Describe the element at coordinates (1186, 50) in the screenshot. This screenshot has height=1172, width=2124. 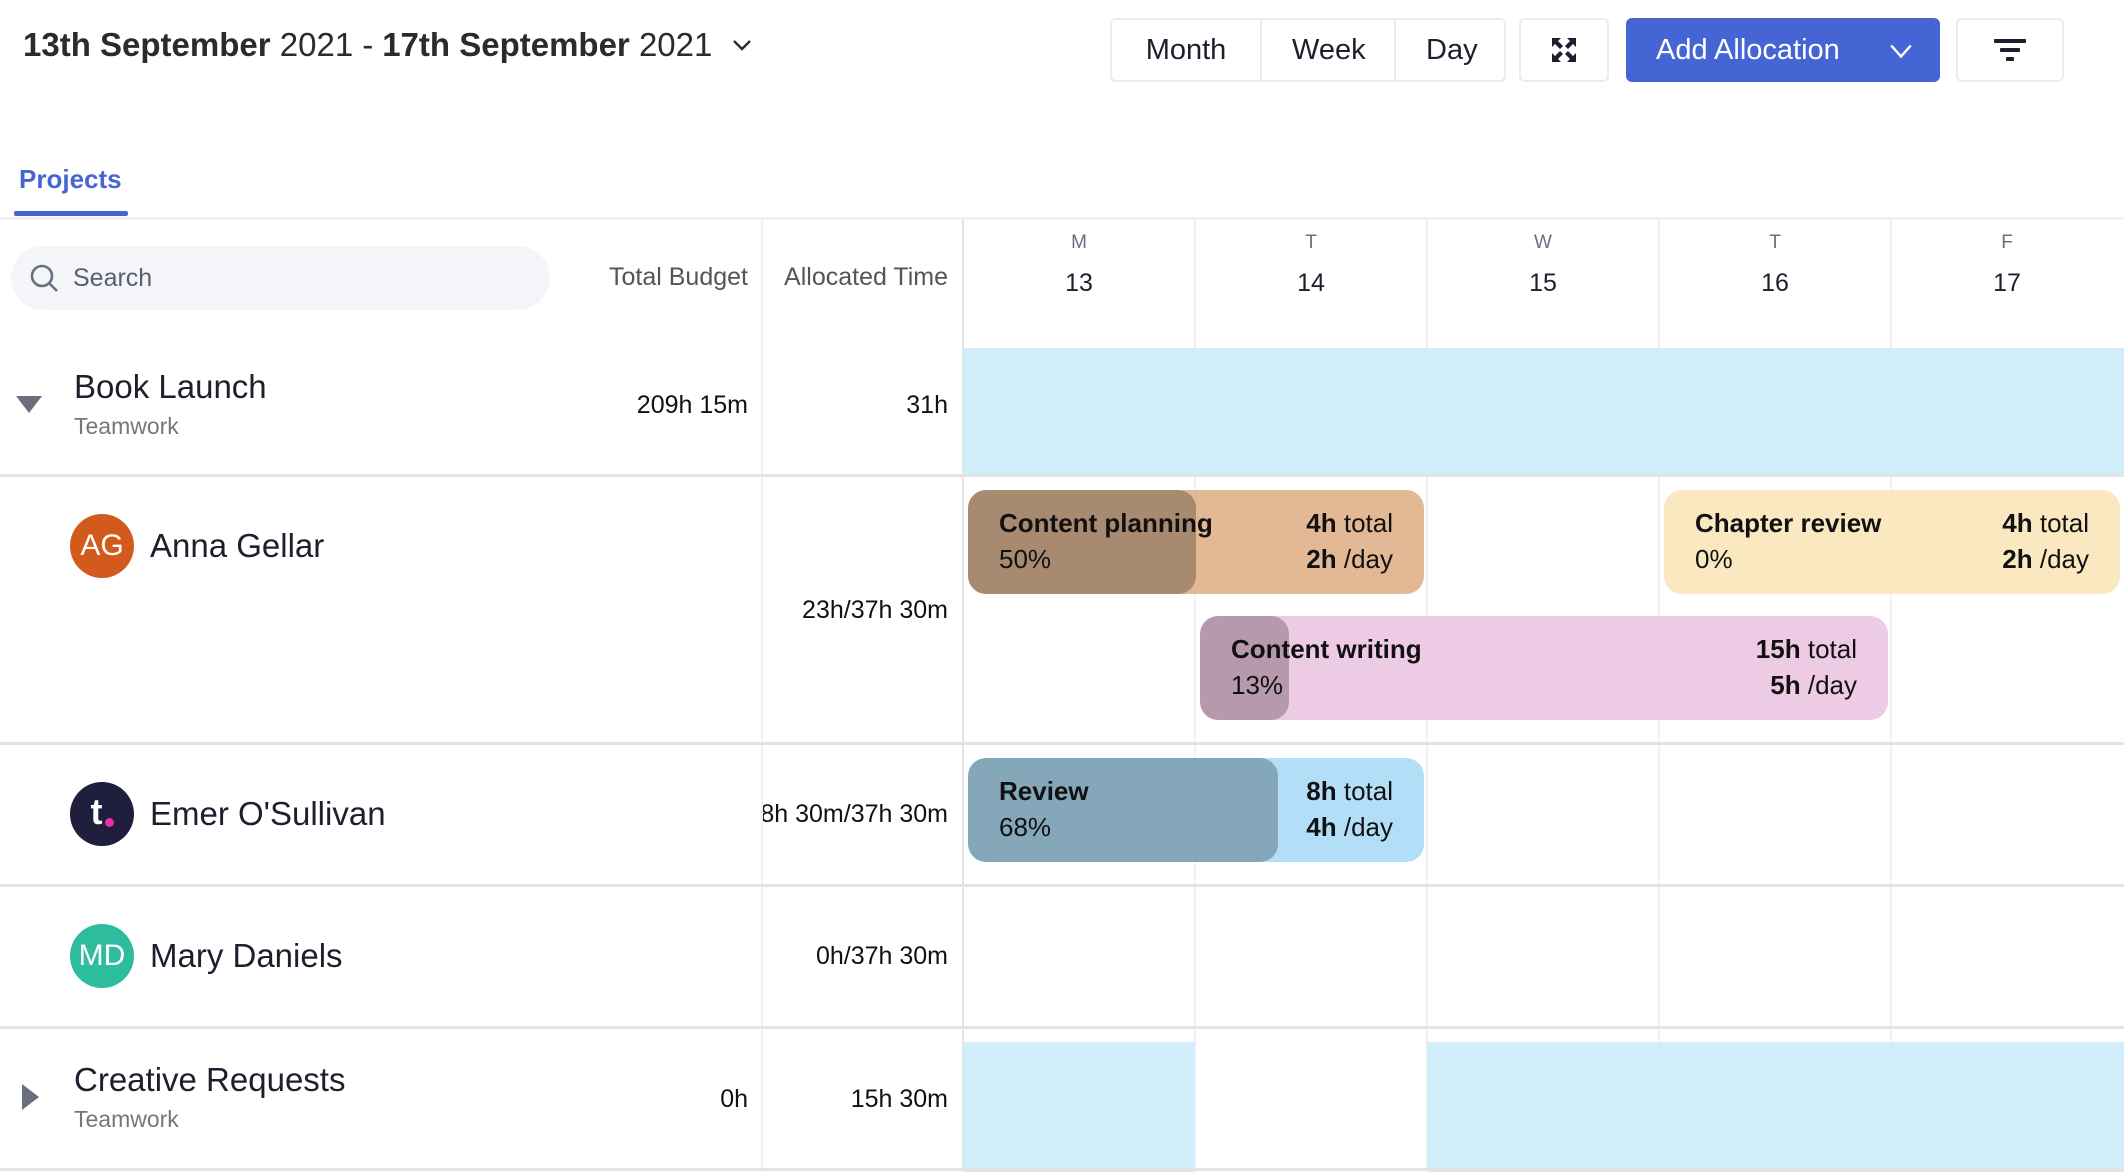
I see `view-month-button: Month` at that location.